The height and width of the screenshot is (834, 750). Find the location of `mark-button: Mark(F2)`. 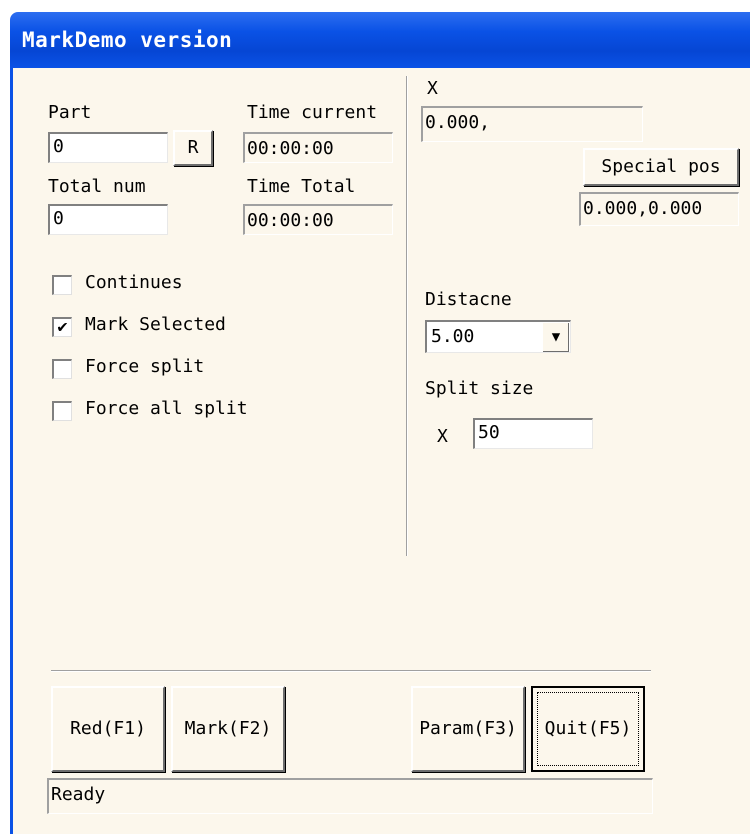

mark-button: Mark(F2) is located at coordinates (228, 729).